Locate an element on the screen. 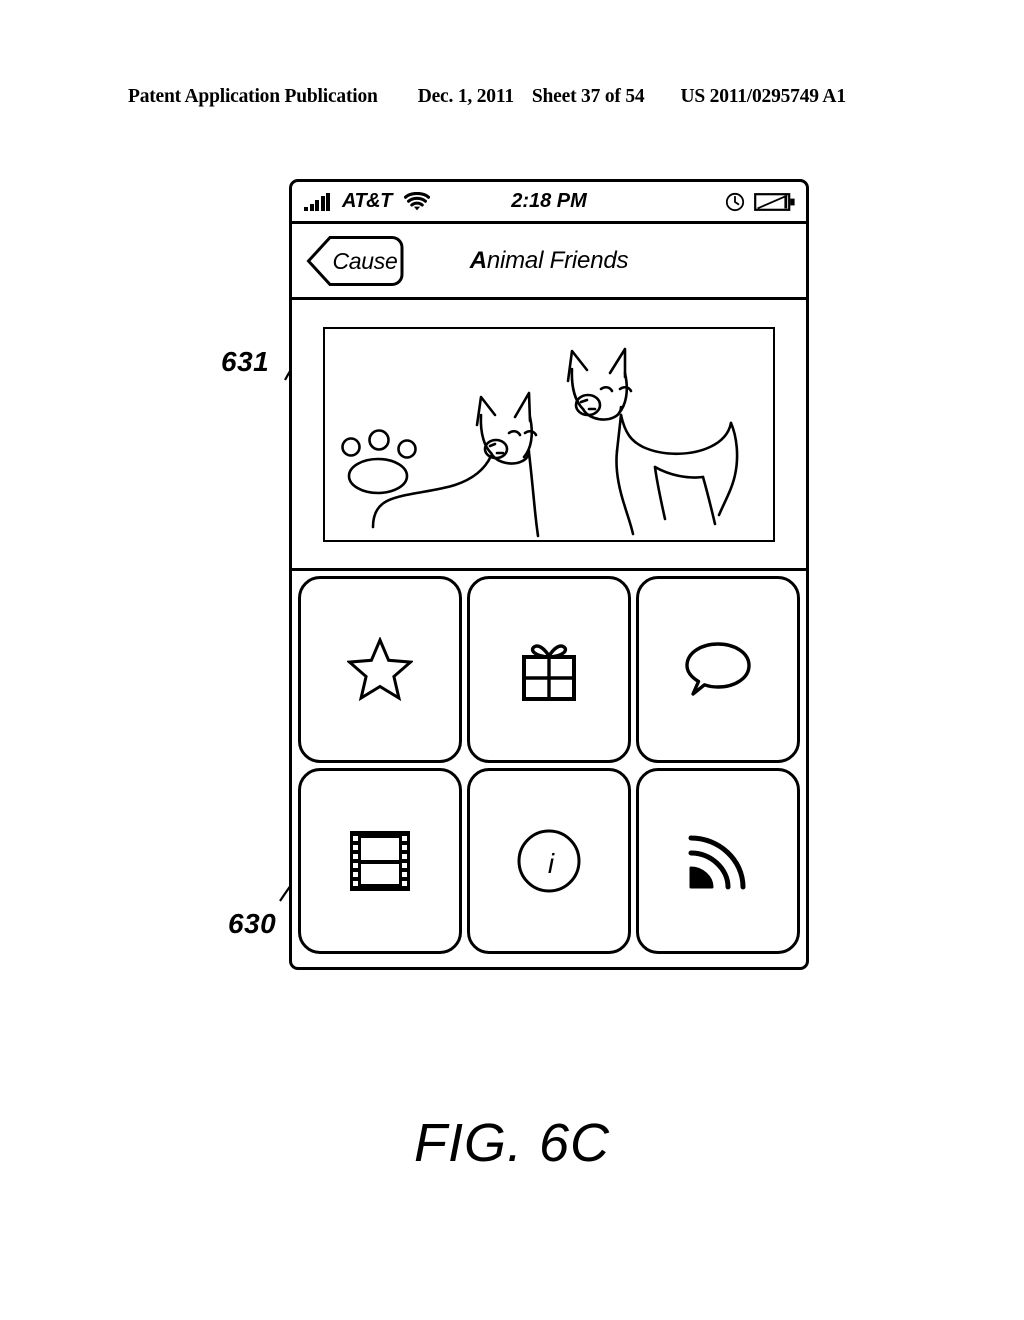 This screenshot has height=1320, width=1024. gift-icon is located at coordinates (549, 669).